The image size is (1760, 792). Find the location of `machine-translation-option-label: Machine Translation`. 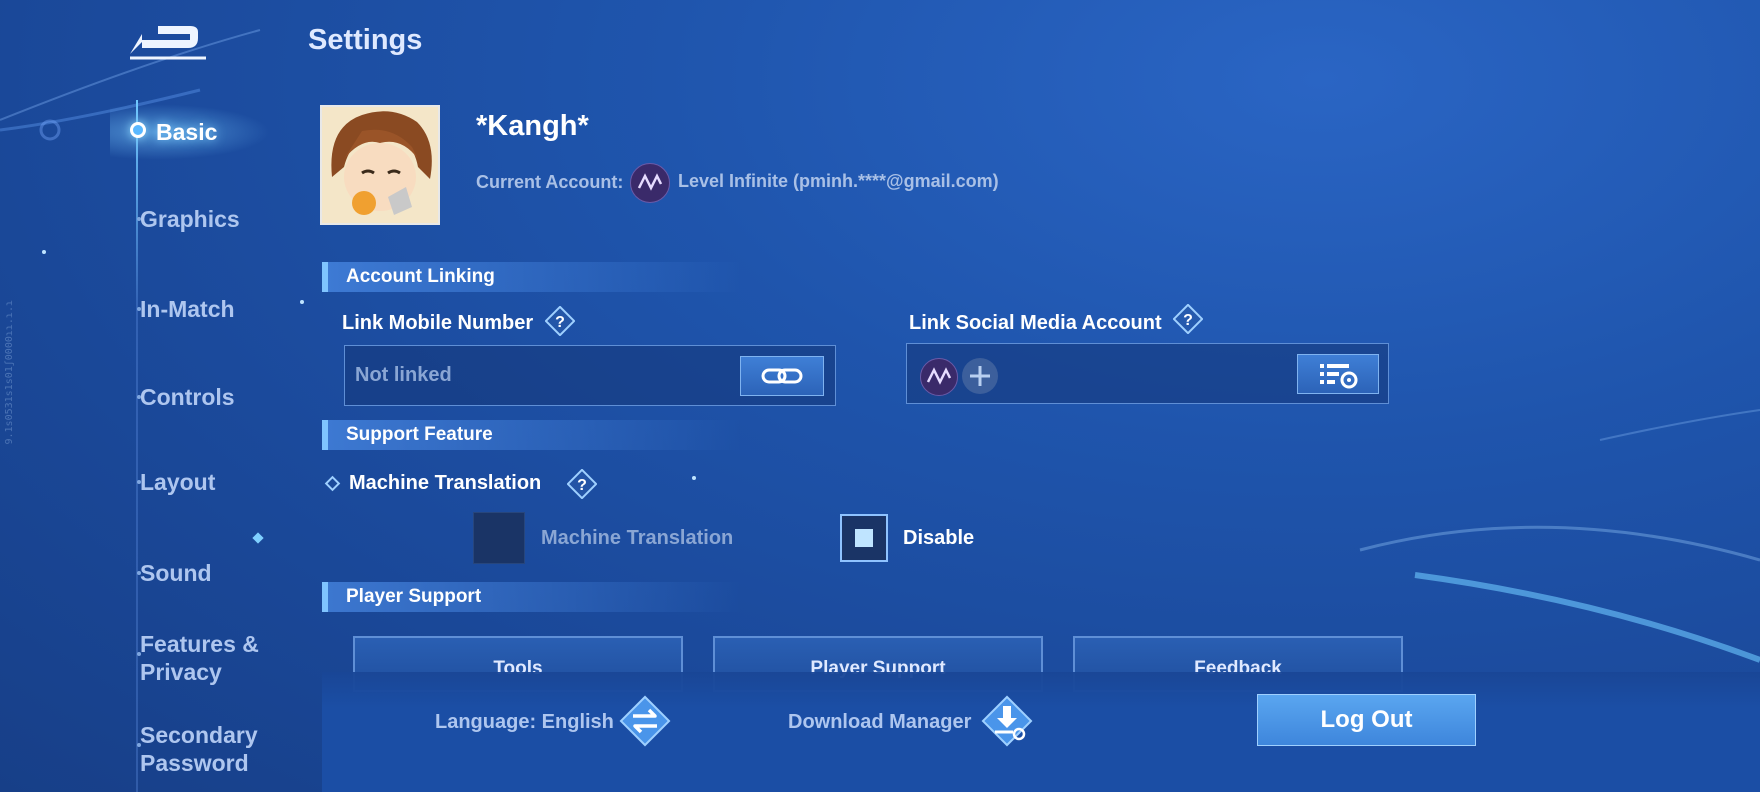

machine-translation-option-label: Machine Translation is located at coordinates (637, 538).